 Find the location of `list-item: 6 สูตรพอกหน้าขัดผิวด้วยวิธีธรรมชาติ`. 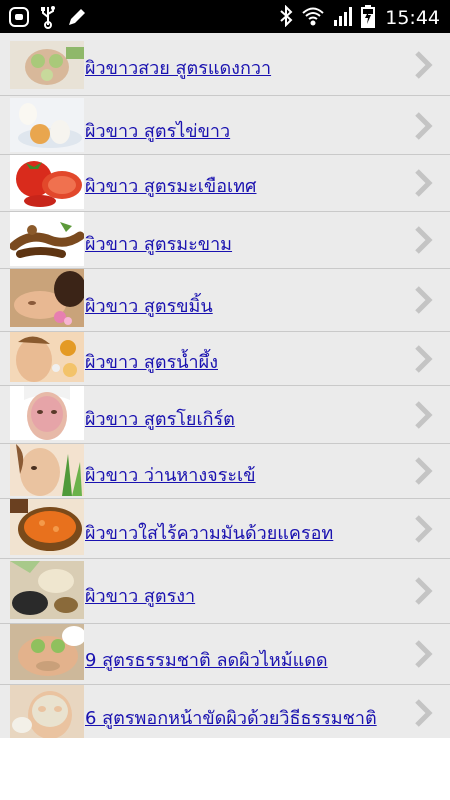

list-item: 6 สูตรพอกหน้าขัดผิวด้วยวิธีธรรมชาติ is located at coordinates (225, 711).